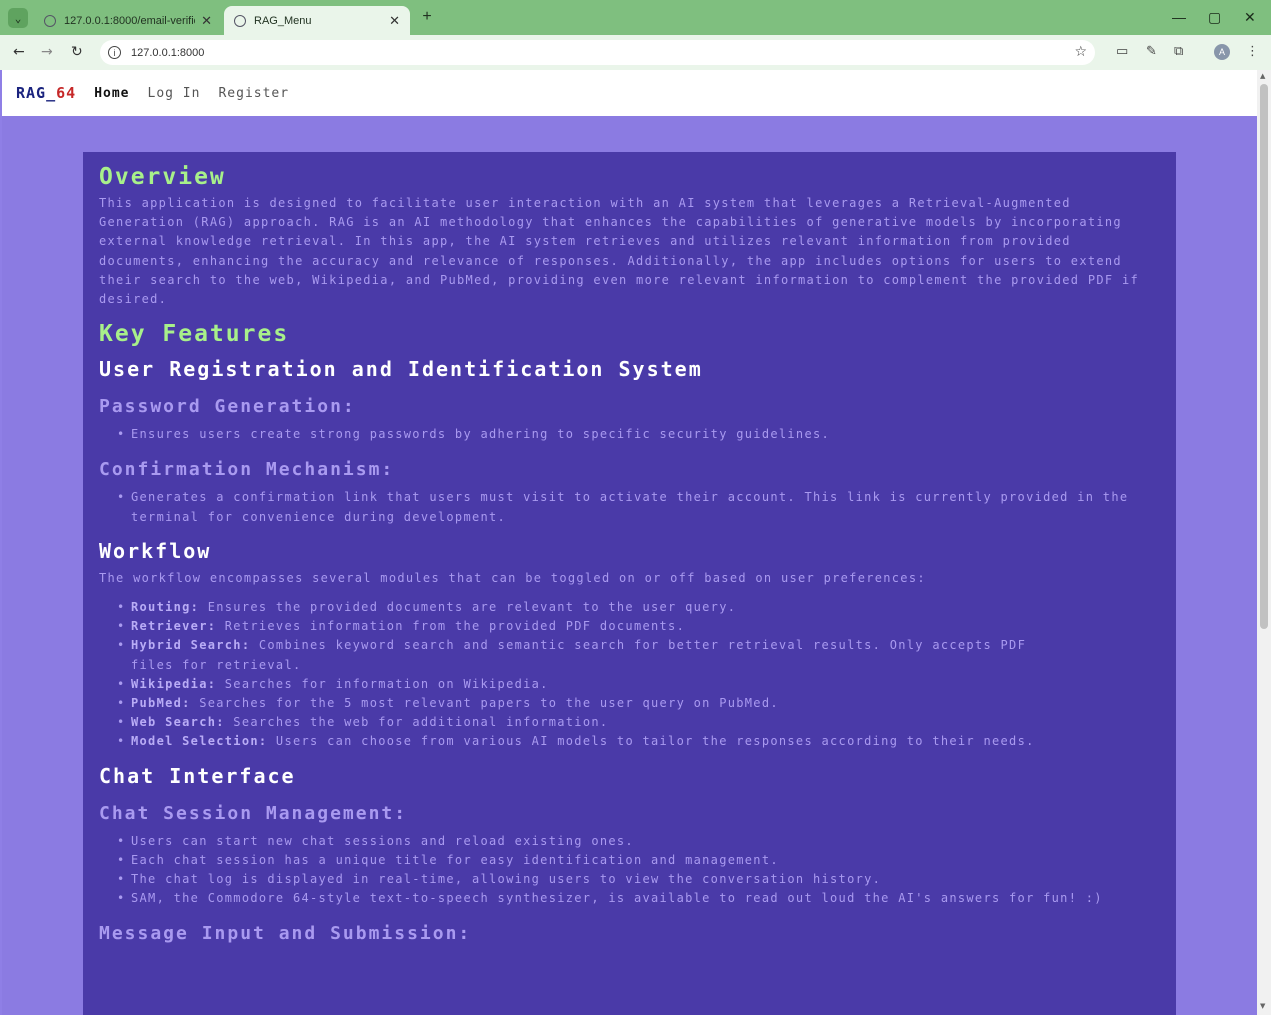  Describe the element at coordinates (1222, 52) in the screenshot. I see `profile-avatar: A` at that location.